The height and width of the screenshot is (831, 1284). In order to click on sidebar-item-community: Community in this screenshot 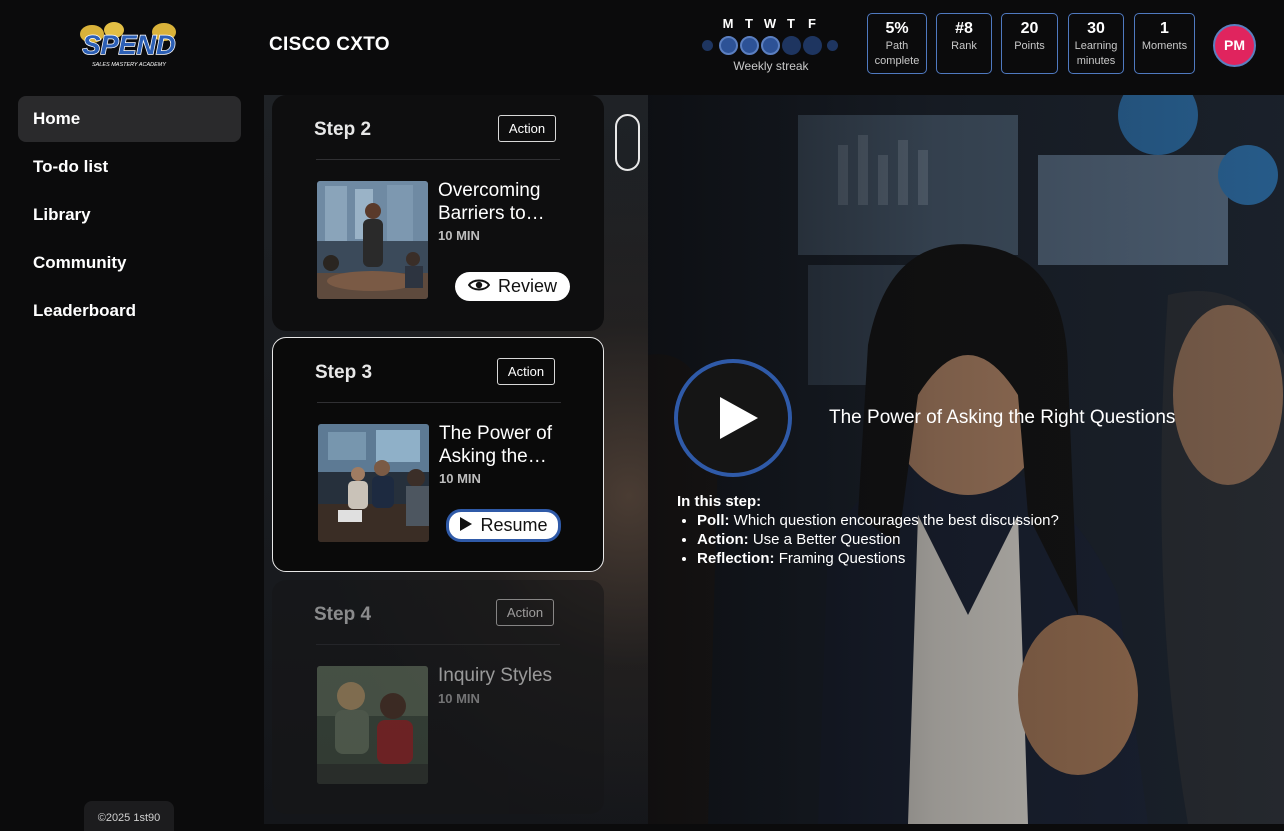, I will do `click(129, 263)`.